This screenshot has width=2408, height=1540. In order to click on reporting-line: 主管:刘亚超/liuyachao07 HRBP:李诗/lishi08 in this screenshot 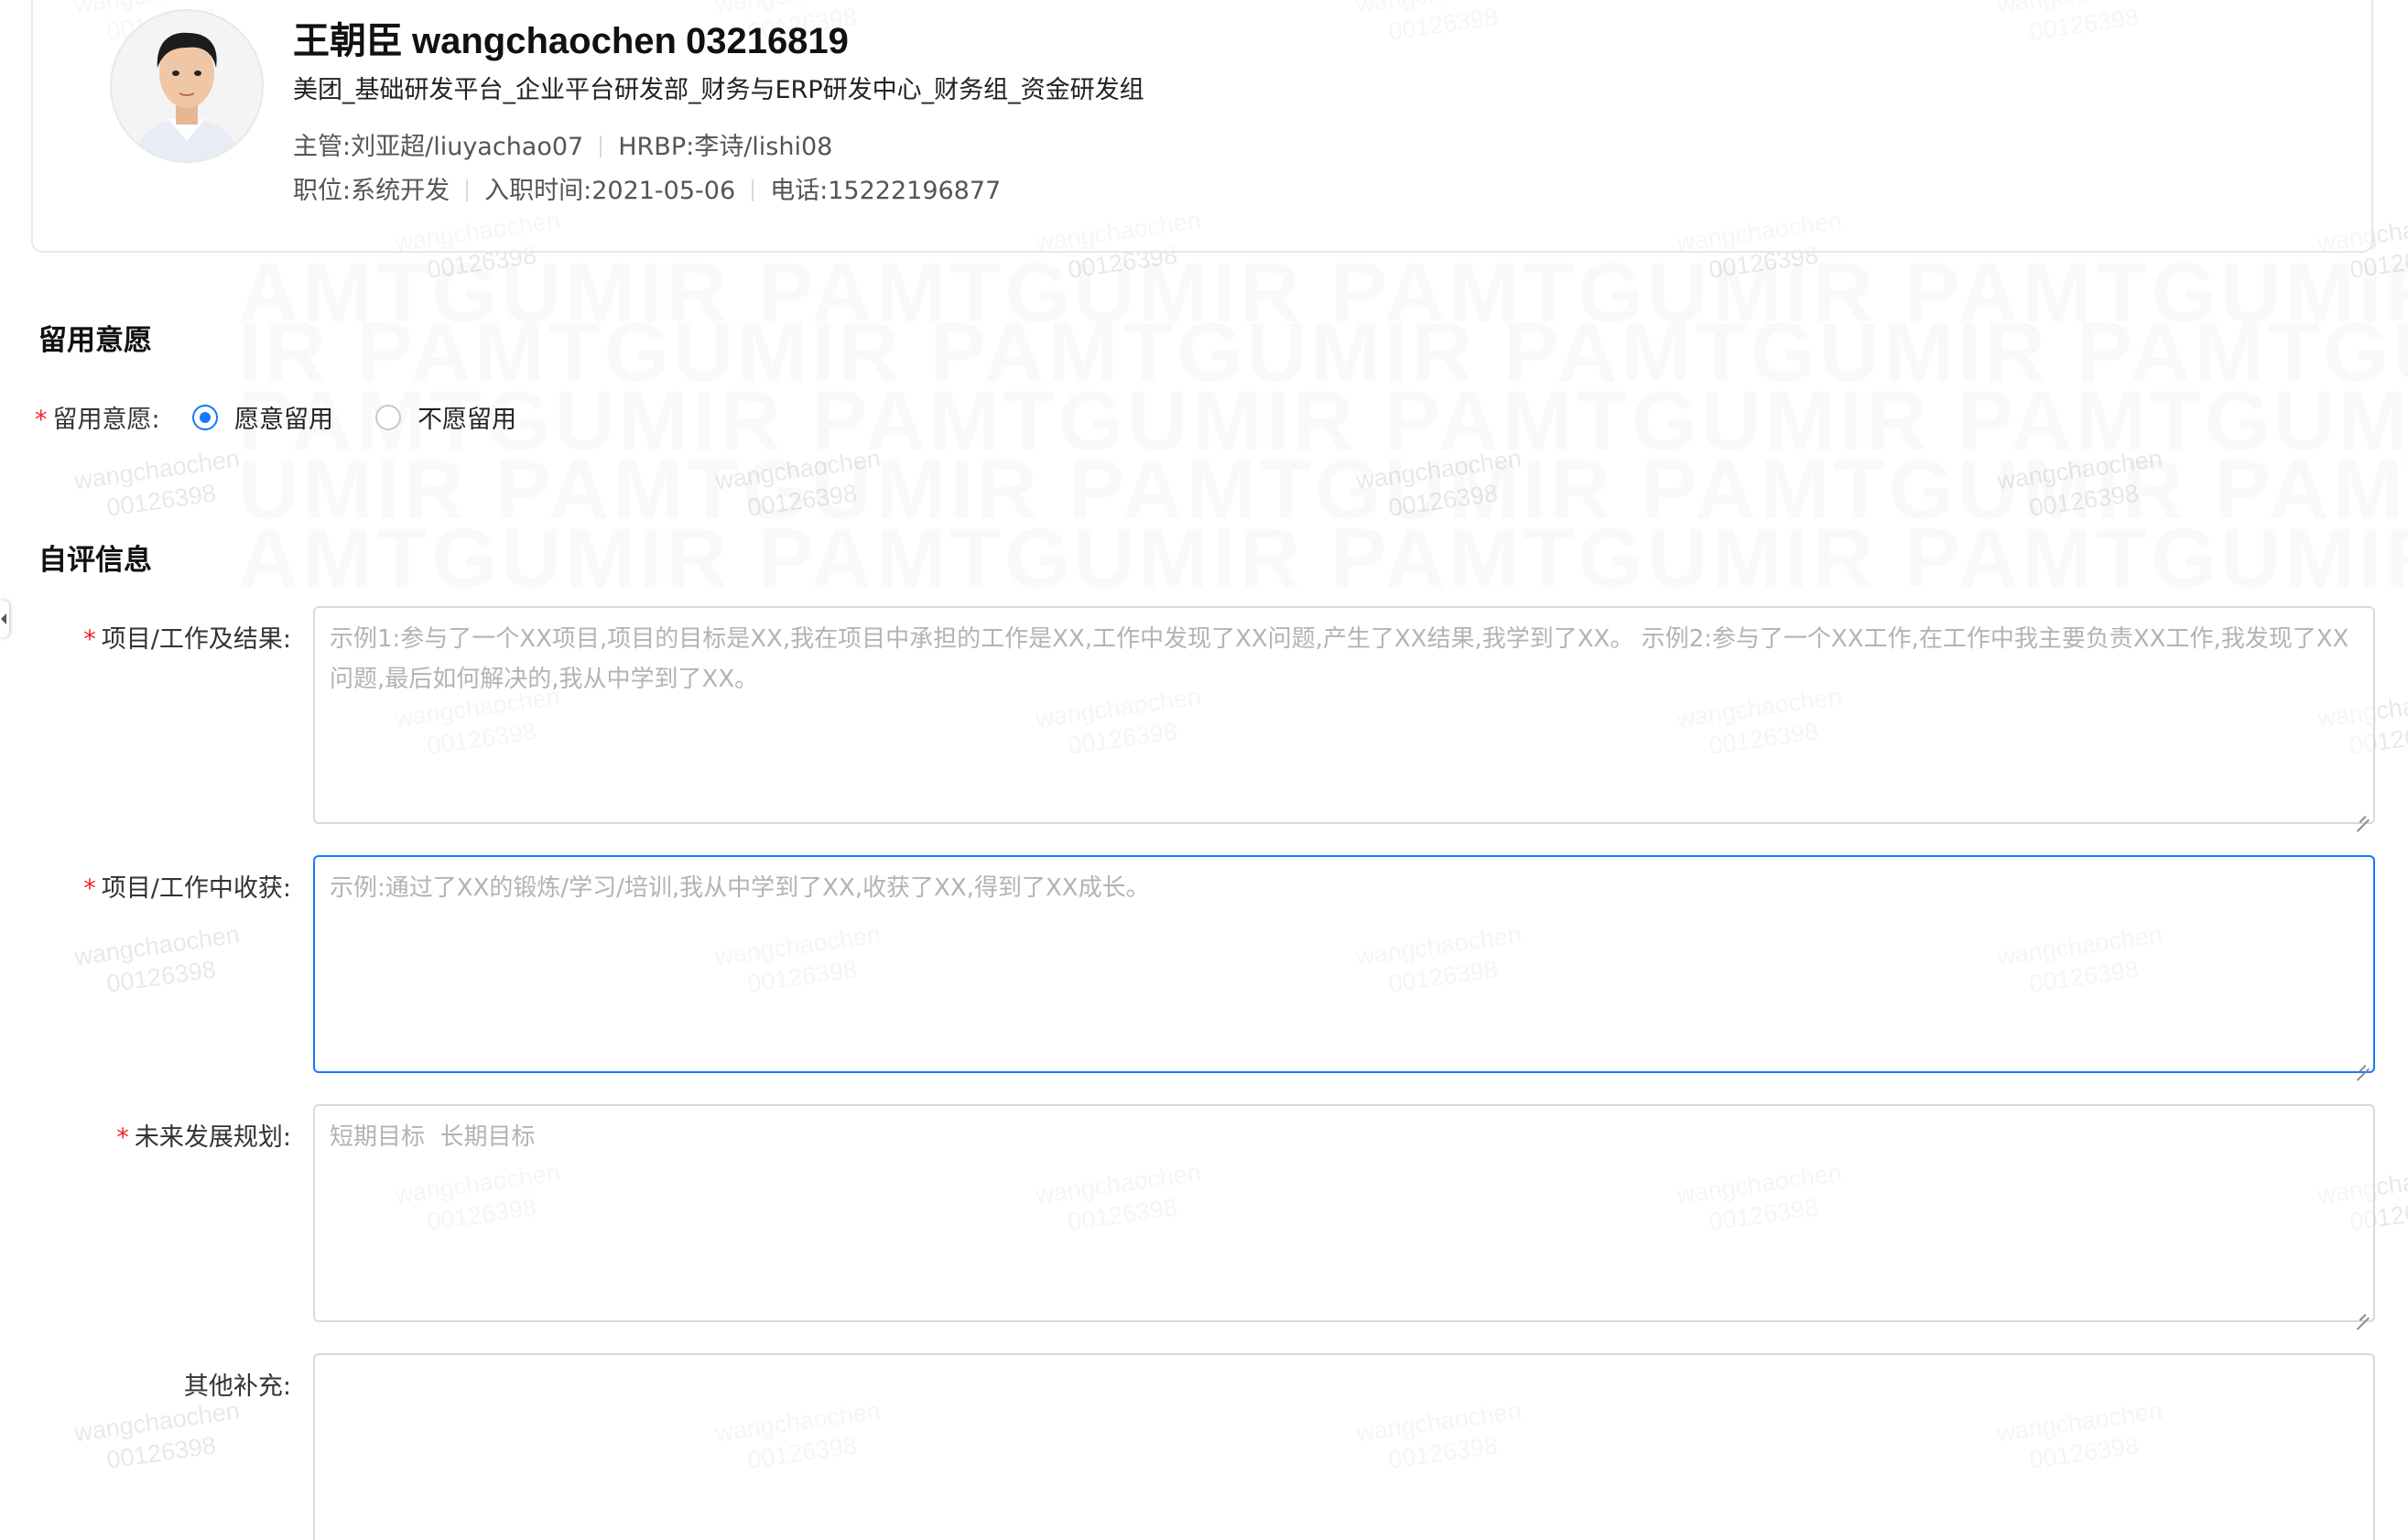, I will do `click(562, 144)`.